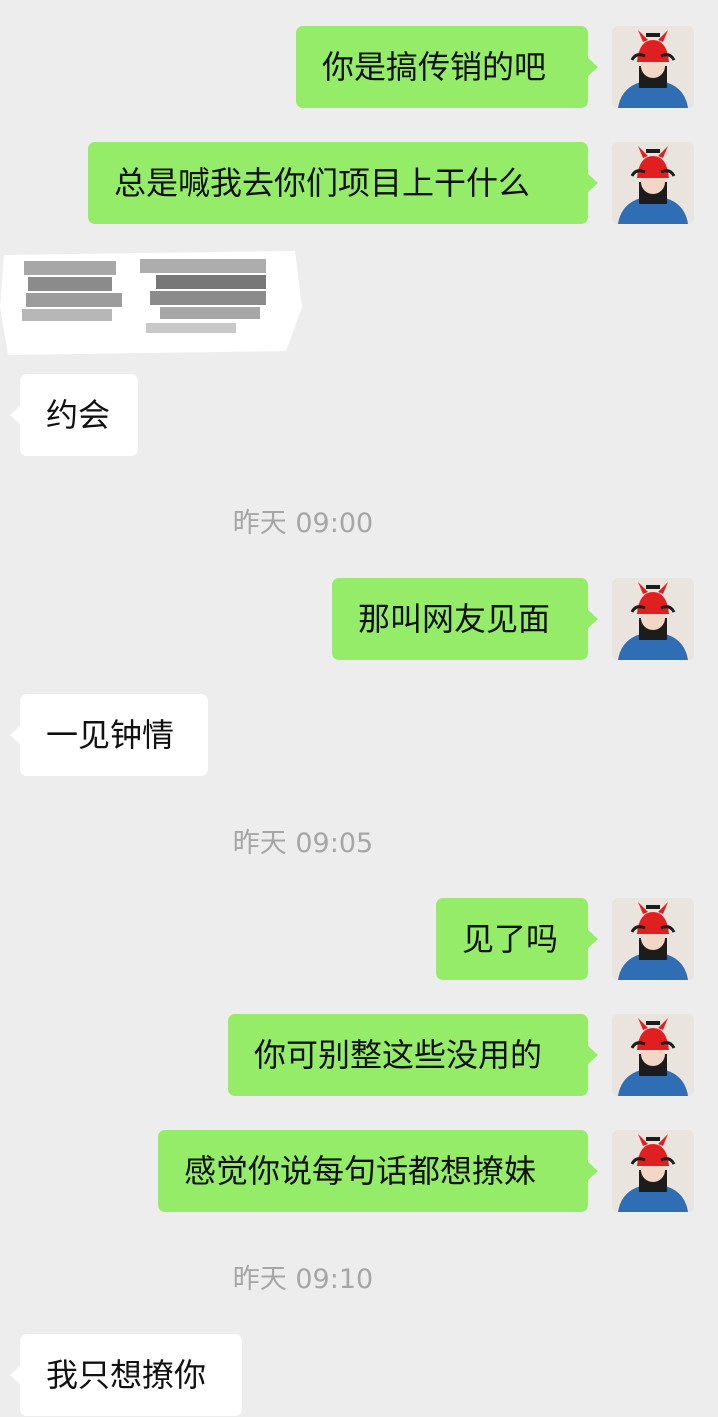 Image resolution: width=718 pixels, height=1417 pixels. Describe the element at coordinates (303, 523) in the screenshot. I see `timestamp: 昨天 09:00` at that location.